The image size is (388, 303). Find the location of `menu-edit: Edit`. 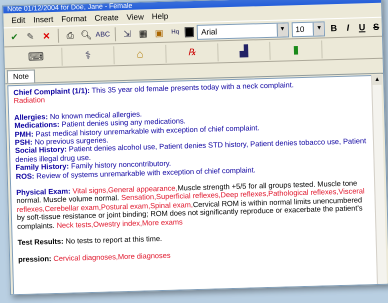

menu-edit: Edit is located at coordinates (18, 19).